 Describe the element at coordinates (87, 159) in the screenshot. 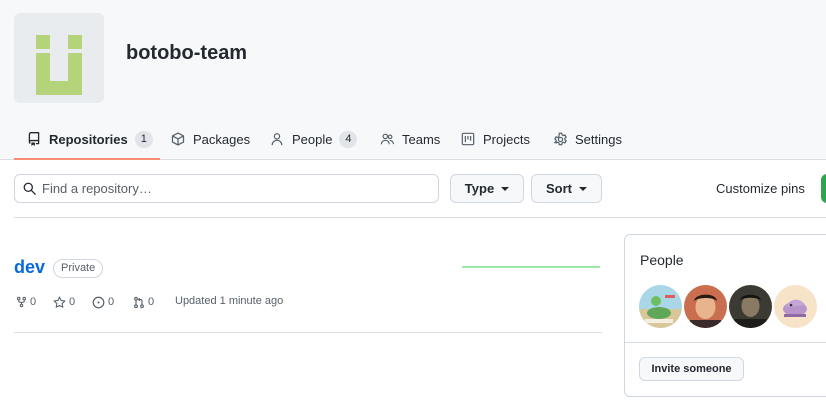

I see `selected-tab-indicator` at that location.